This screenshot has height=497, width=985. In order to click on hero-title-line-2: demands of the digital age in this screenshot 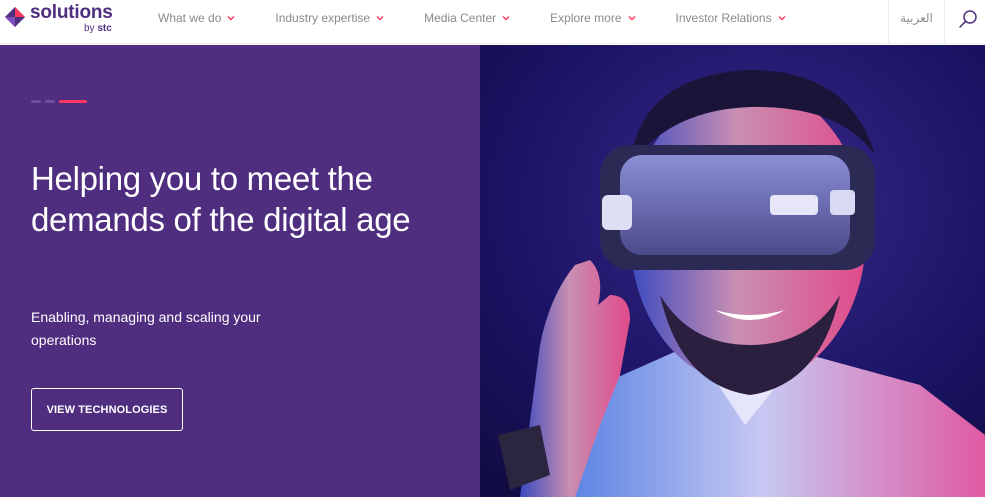, I will do `click(221, 219)`.